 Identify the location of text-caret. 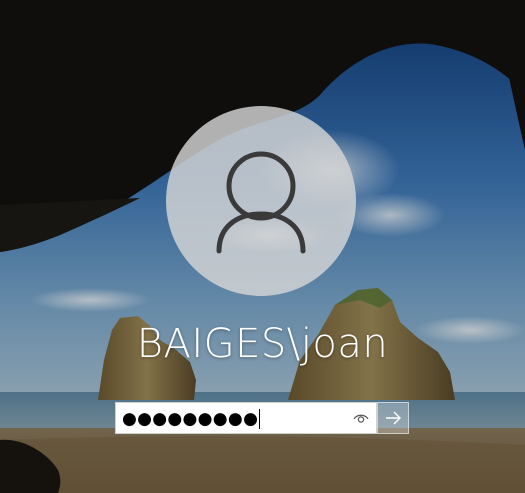
(260, 419).